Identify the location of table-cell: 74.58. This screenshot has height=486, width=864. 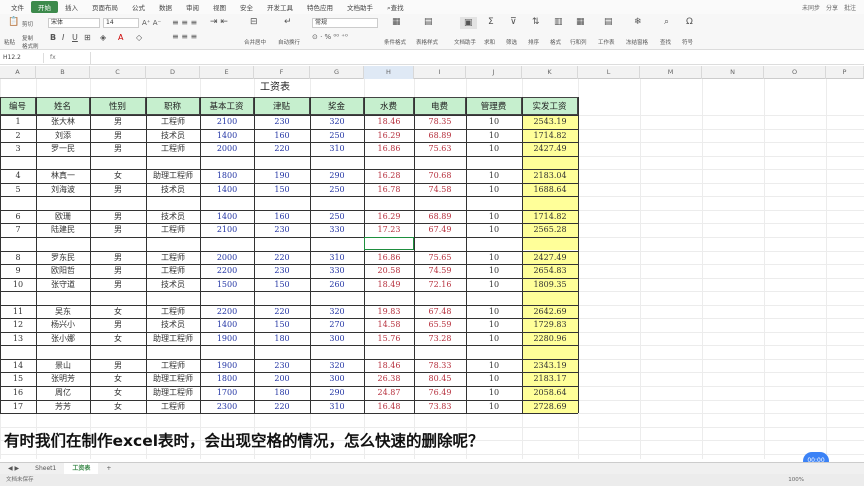
(440, 190).